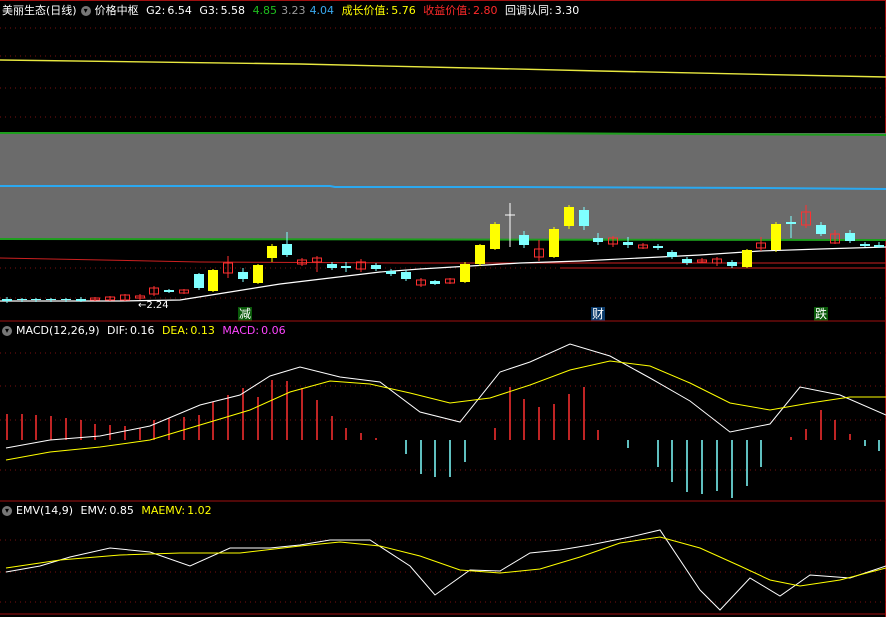 The width and height of the screenshot is (886, 617). Describe the element at coordinates (443, 68) in the screenshot. I see `growth-value-line` at that location.